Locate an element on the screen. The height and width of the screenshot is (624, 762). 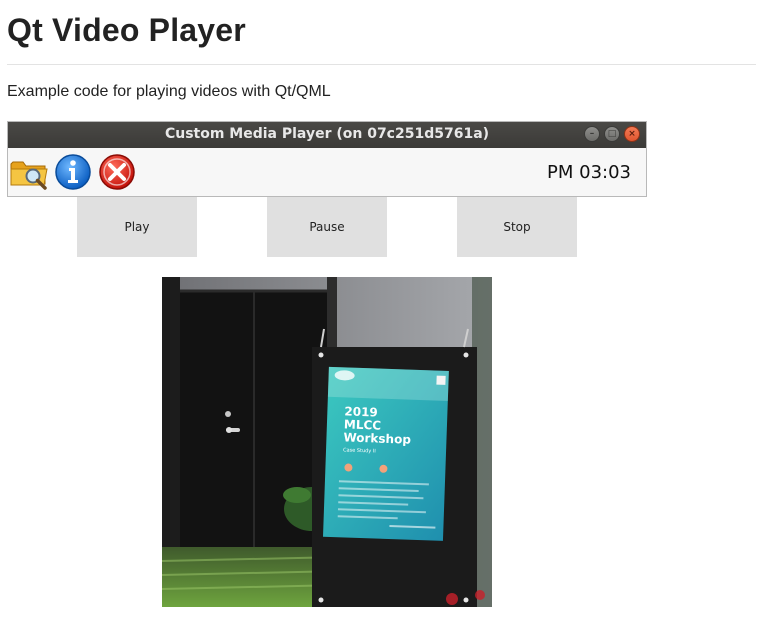
window-controls: – □ × is located at coordinates (612, 134).